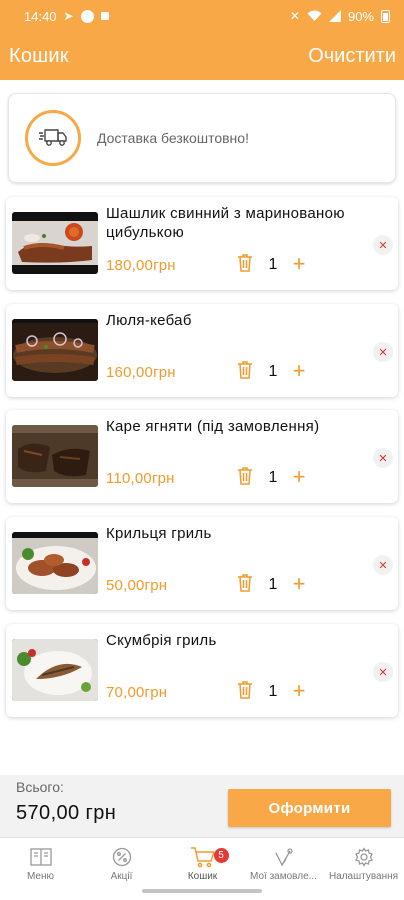 The width and height of the screenshot is (404, 900). Describe the element at coordinates (137, 585) in the screenshot. I see `item-price: 50,00грн` at that location.